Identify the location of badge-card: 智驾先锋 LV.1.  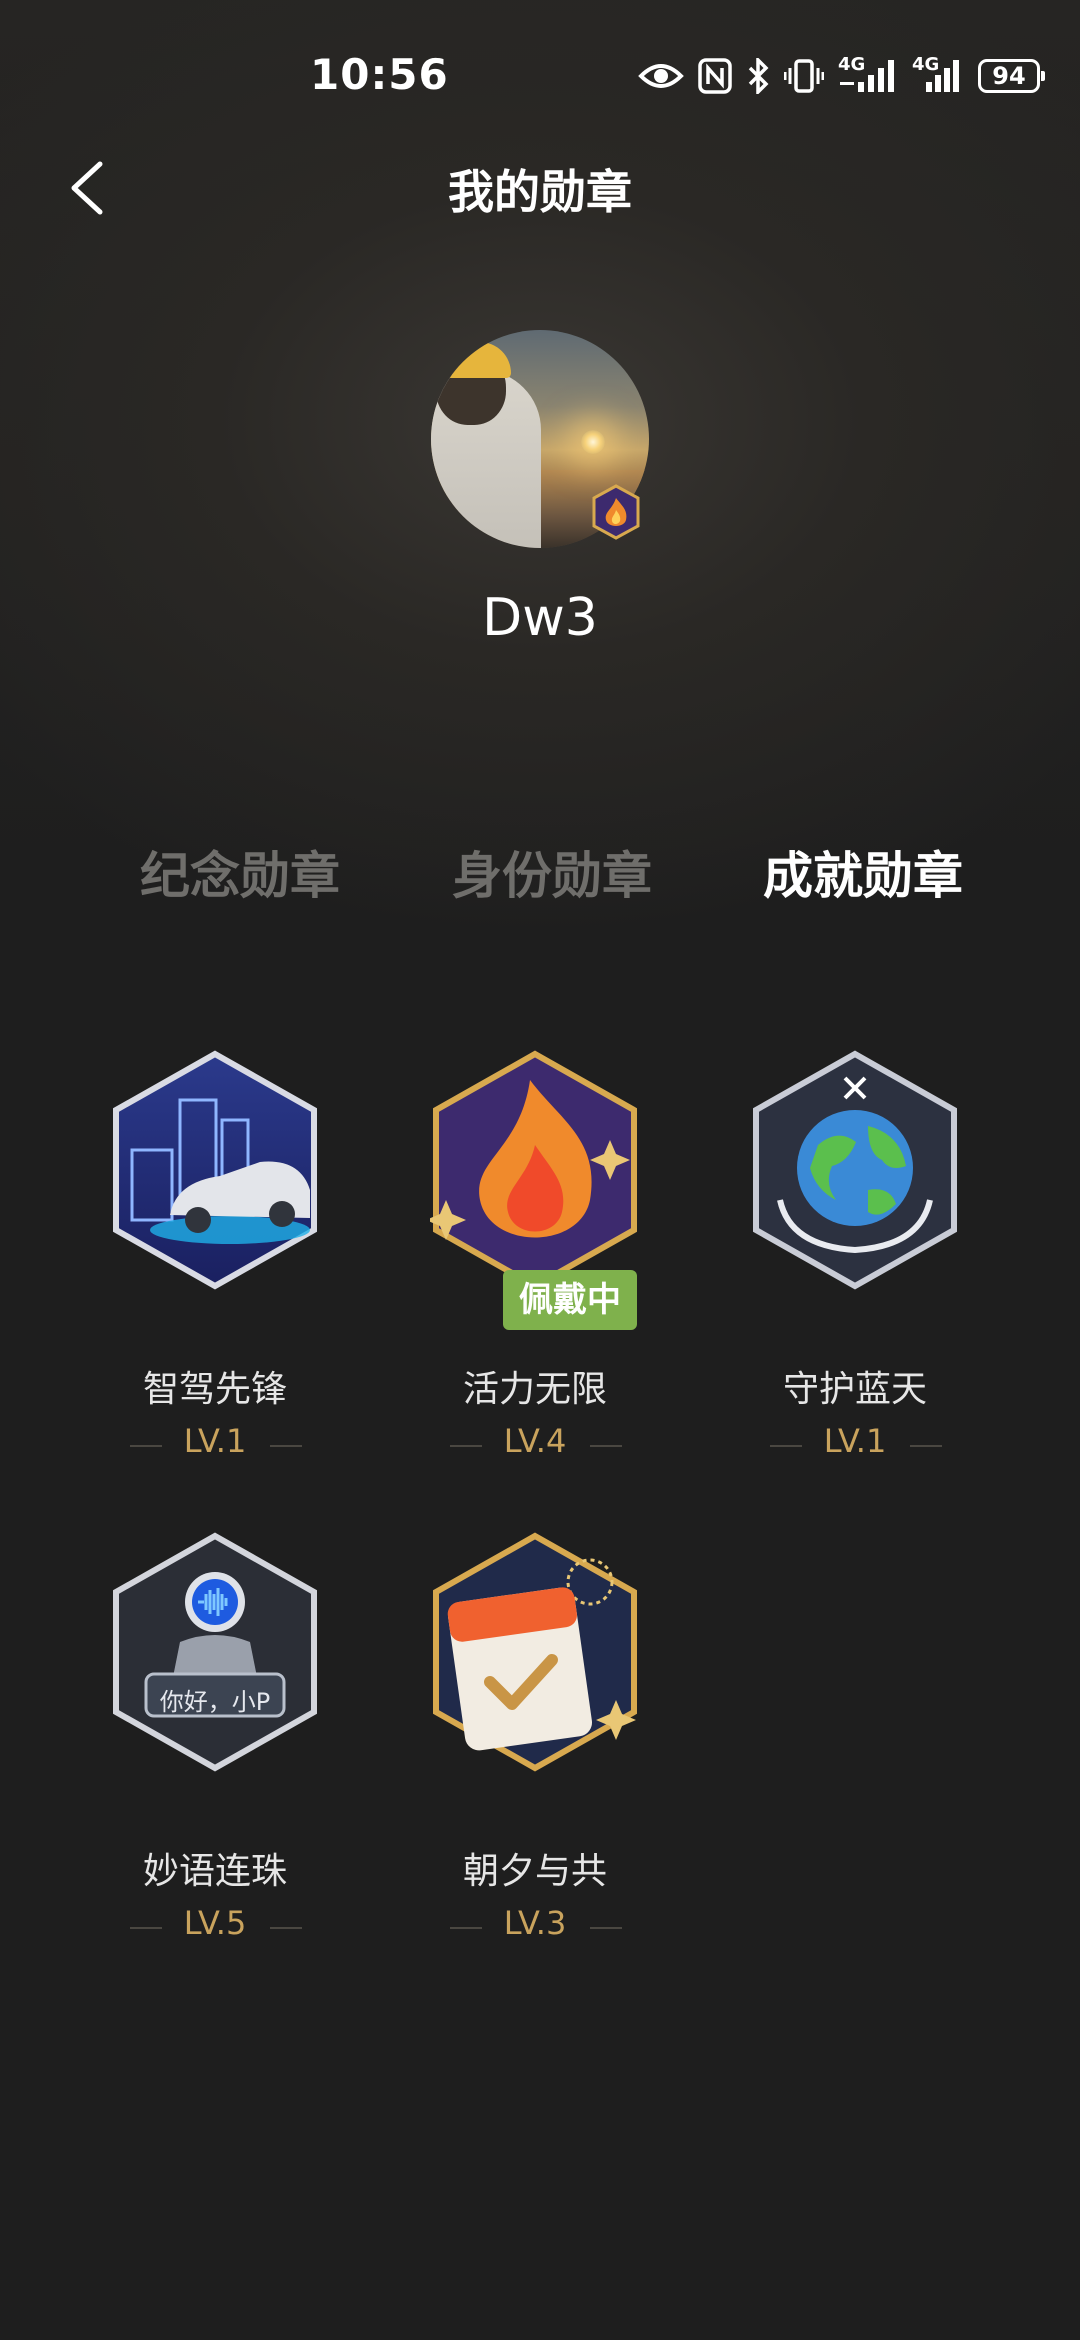
(210, 1260).